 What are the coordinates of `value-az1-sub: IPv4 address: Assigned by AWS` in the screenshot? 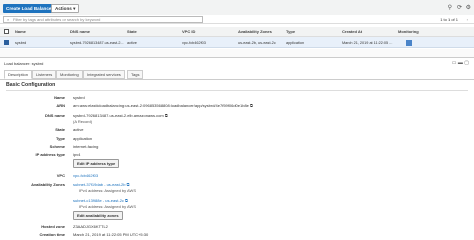 It's located at (107, 190).